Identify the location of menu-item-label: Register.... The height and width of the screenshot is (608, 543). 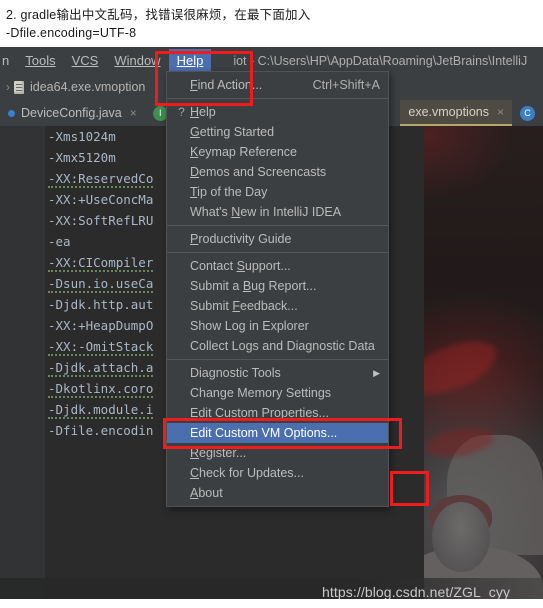
(218, 453).